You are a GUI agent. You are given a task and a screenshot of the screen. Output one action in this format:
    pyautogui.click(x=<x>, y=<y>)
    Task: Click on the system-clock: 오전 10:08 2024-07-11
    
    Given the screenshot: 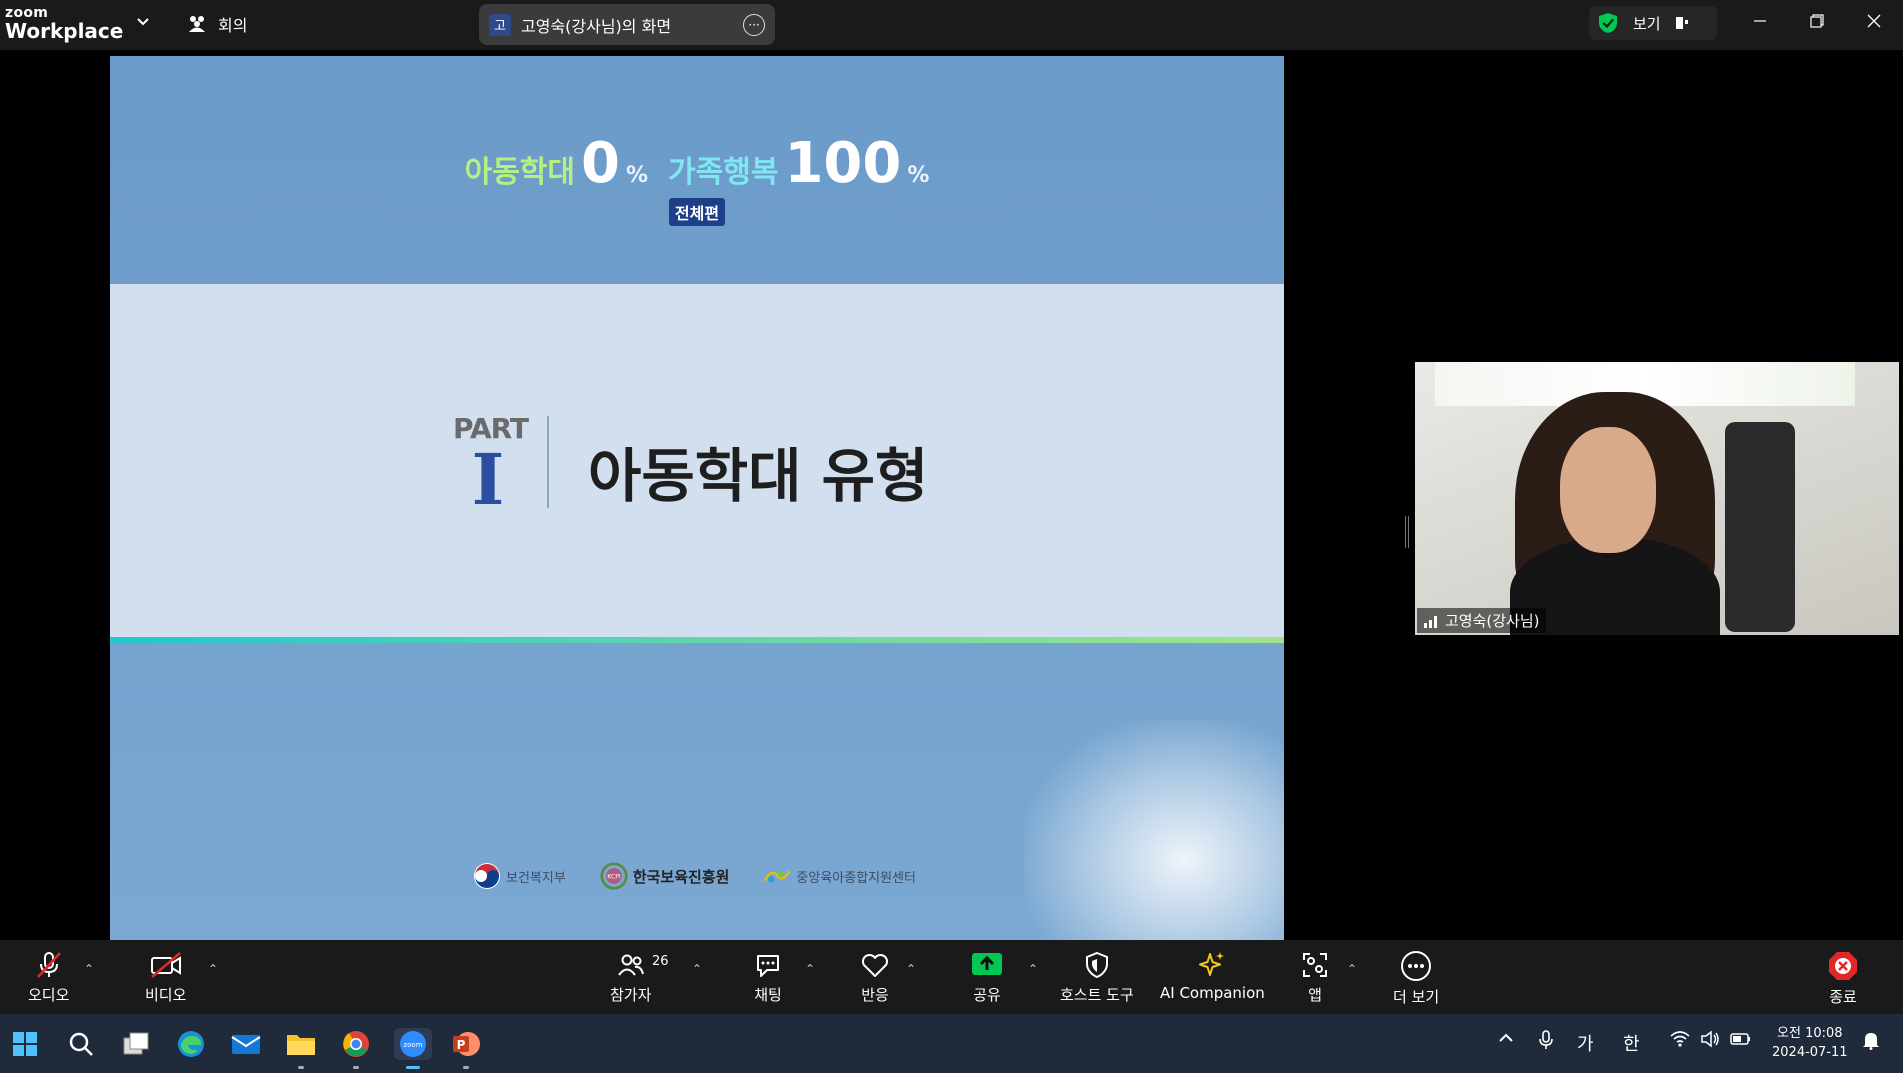 What is the action you would take?
    pyautogui.click(x=1810, y=1043)
    